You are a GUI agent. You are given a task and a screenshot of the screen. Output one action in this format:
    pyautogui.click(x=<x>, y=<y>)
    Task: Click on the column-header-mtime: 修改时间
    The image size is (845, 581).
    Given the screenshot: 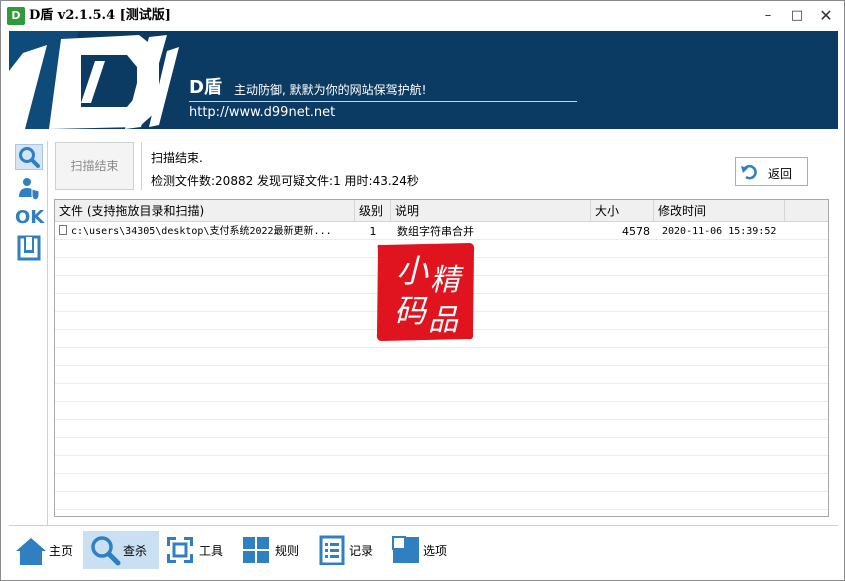 What is the action you would take?
    pyautogui.click(x=719, y=211)
    